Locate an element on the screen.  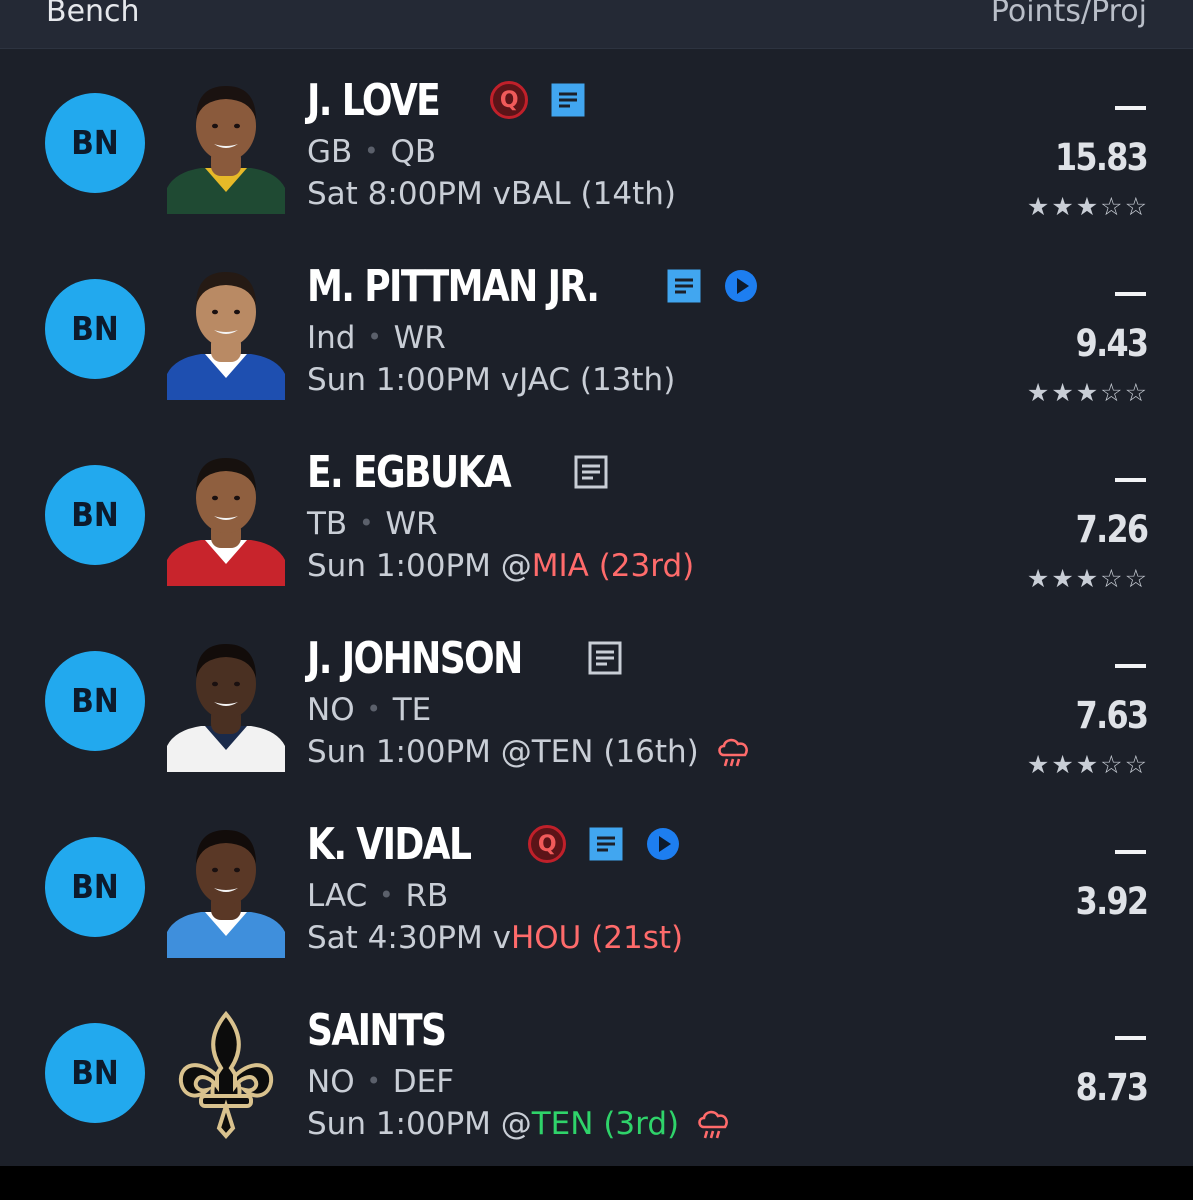
player-name: J. JOHNSON is located at coordinates (415, 658).